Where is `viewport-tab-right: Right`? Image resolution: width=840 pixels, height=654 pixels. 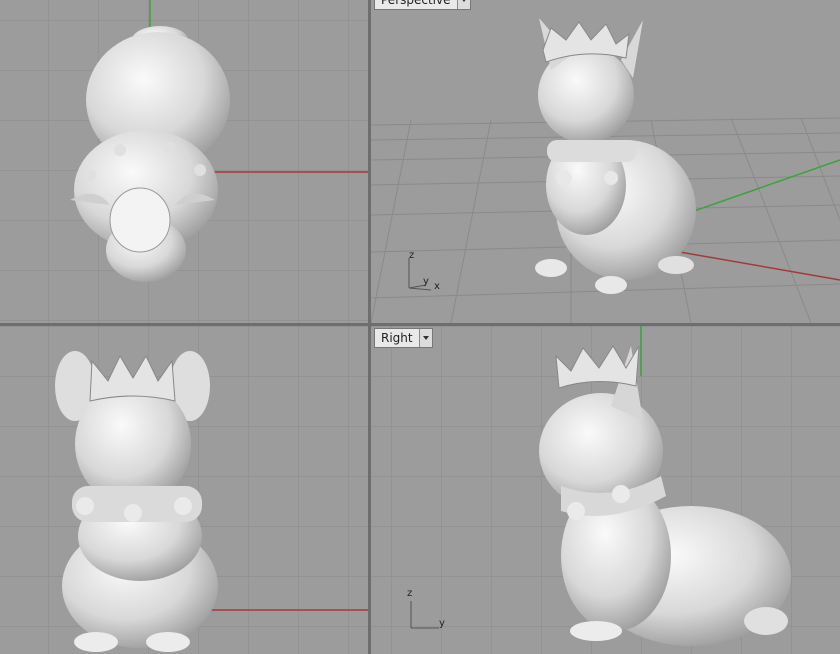 viewport-tab-right: Right is located at coordinates (403, 338).